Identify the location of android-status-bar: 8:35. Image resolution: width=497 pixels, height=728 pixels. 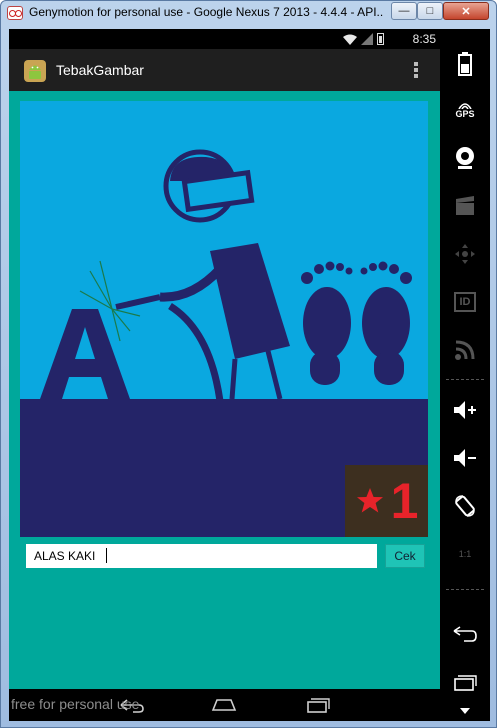
(224, 39).